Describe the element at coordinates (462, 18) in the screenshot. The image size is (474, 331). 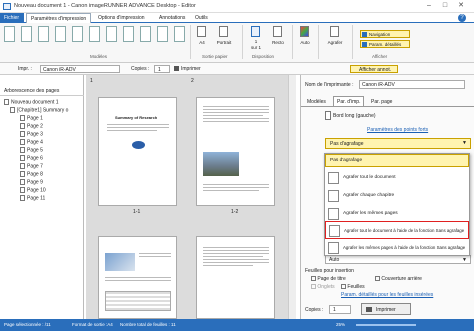
I see `help-icon: ?` at that location.